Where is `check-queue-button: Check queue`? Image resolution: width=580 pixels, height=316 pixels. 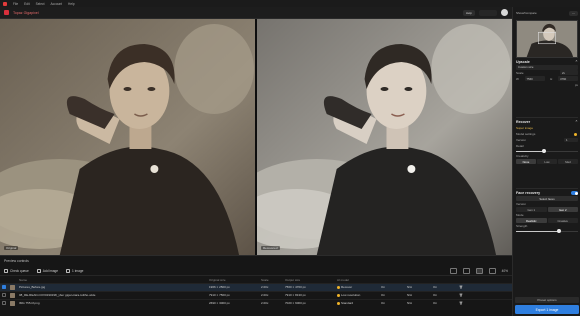 check-queue-button: Check queue is located at coordinates (16, 270).